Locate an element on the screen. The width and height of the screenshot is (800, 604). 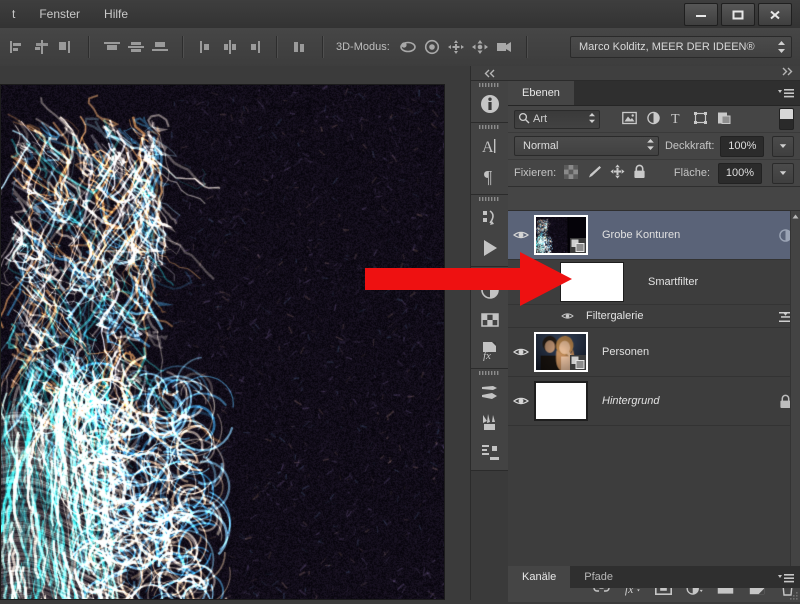
brush-presets-panel-icon is located at coordinates (490, 422).